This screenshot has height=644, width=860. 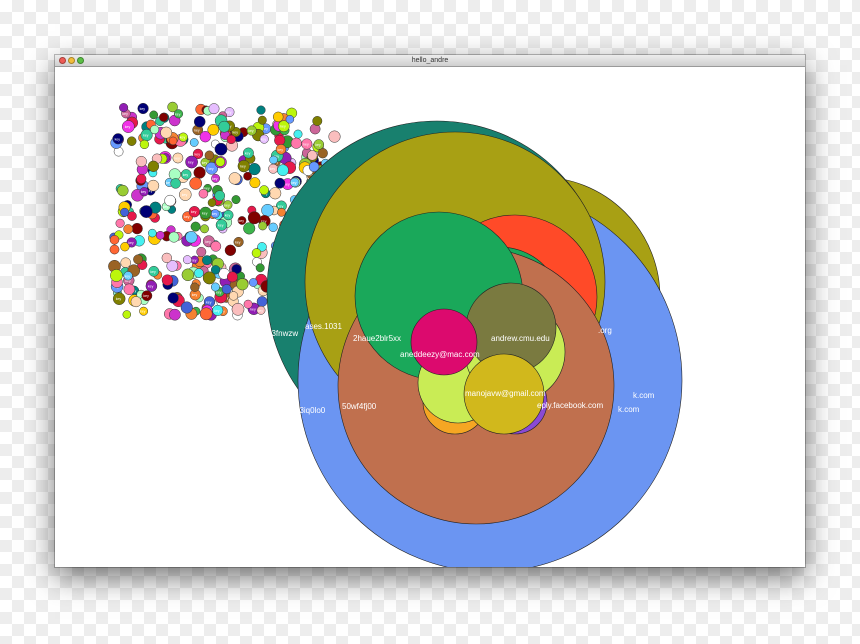 What do you see at coordinates (377, 338) in the screenshot?
I see `bubble-label: 2haue2blr5xx` at bounding box center [377, 338].